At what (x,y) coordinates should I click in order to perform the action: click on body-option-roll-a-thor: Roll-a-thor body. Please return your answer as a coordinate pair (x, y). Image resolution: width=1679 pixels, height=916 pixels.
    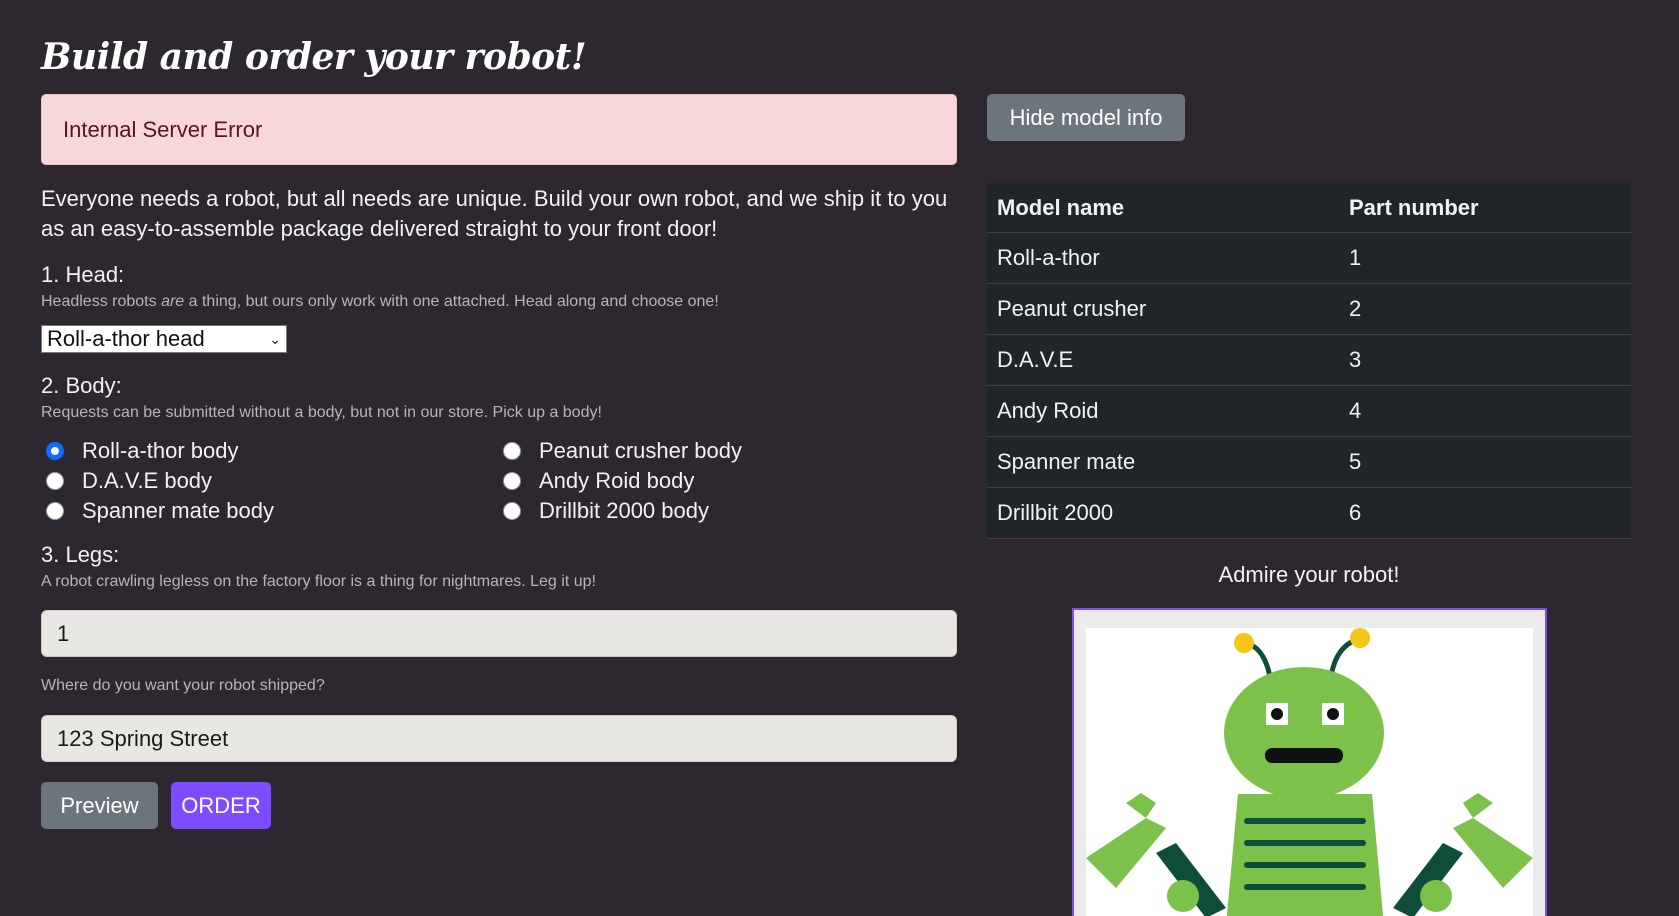
    Looking at the image, I should click on (274, 451).